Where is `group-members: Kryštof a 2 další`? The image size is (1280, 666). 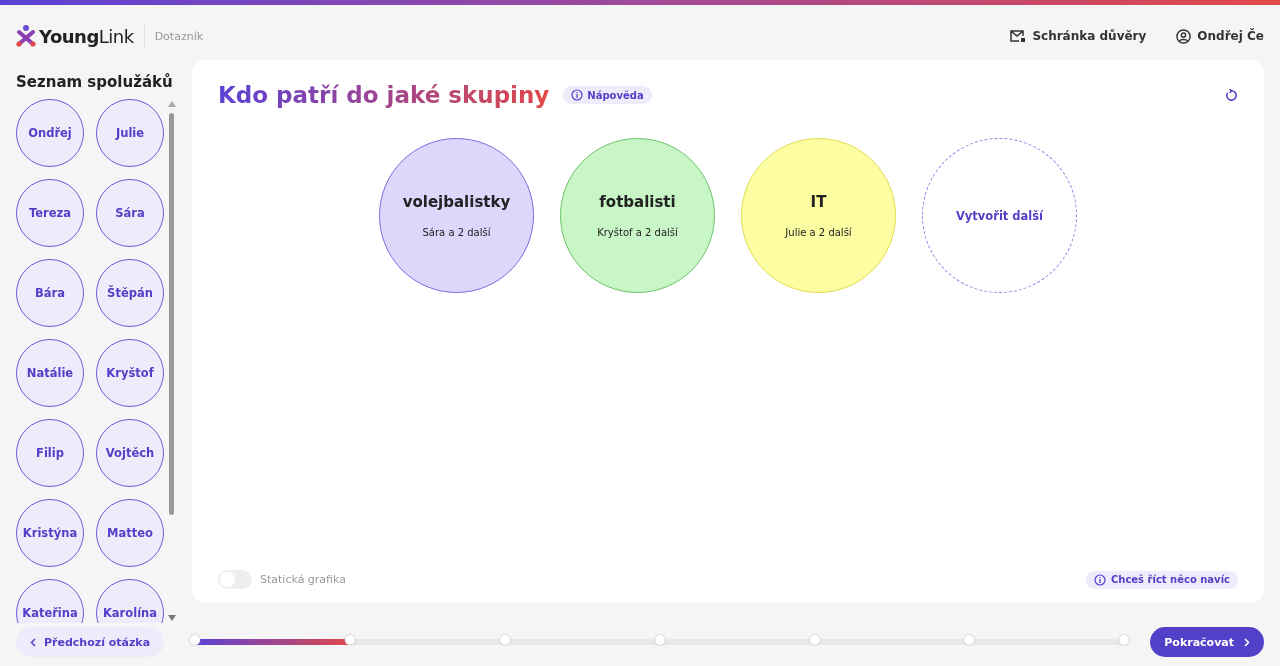 group-members: Kryštof a 2 další is located at coordinates (637, 232).